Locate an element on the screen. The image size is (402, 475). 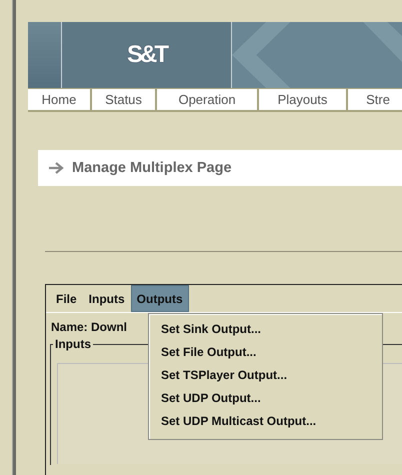
nav-tab: Home is located at coordinates (59, 99).